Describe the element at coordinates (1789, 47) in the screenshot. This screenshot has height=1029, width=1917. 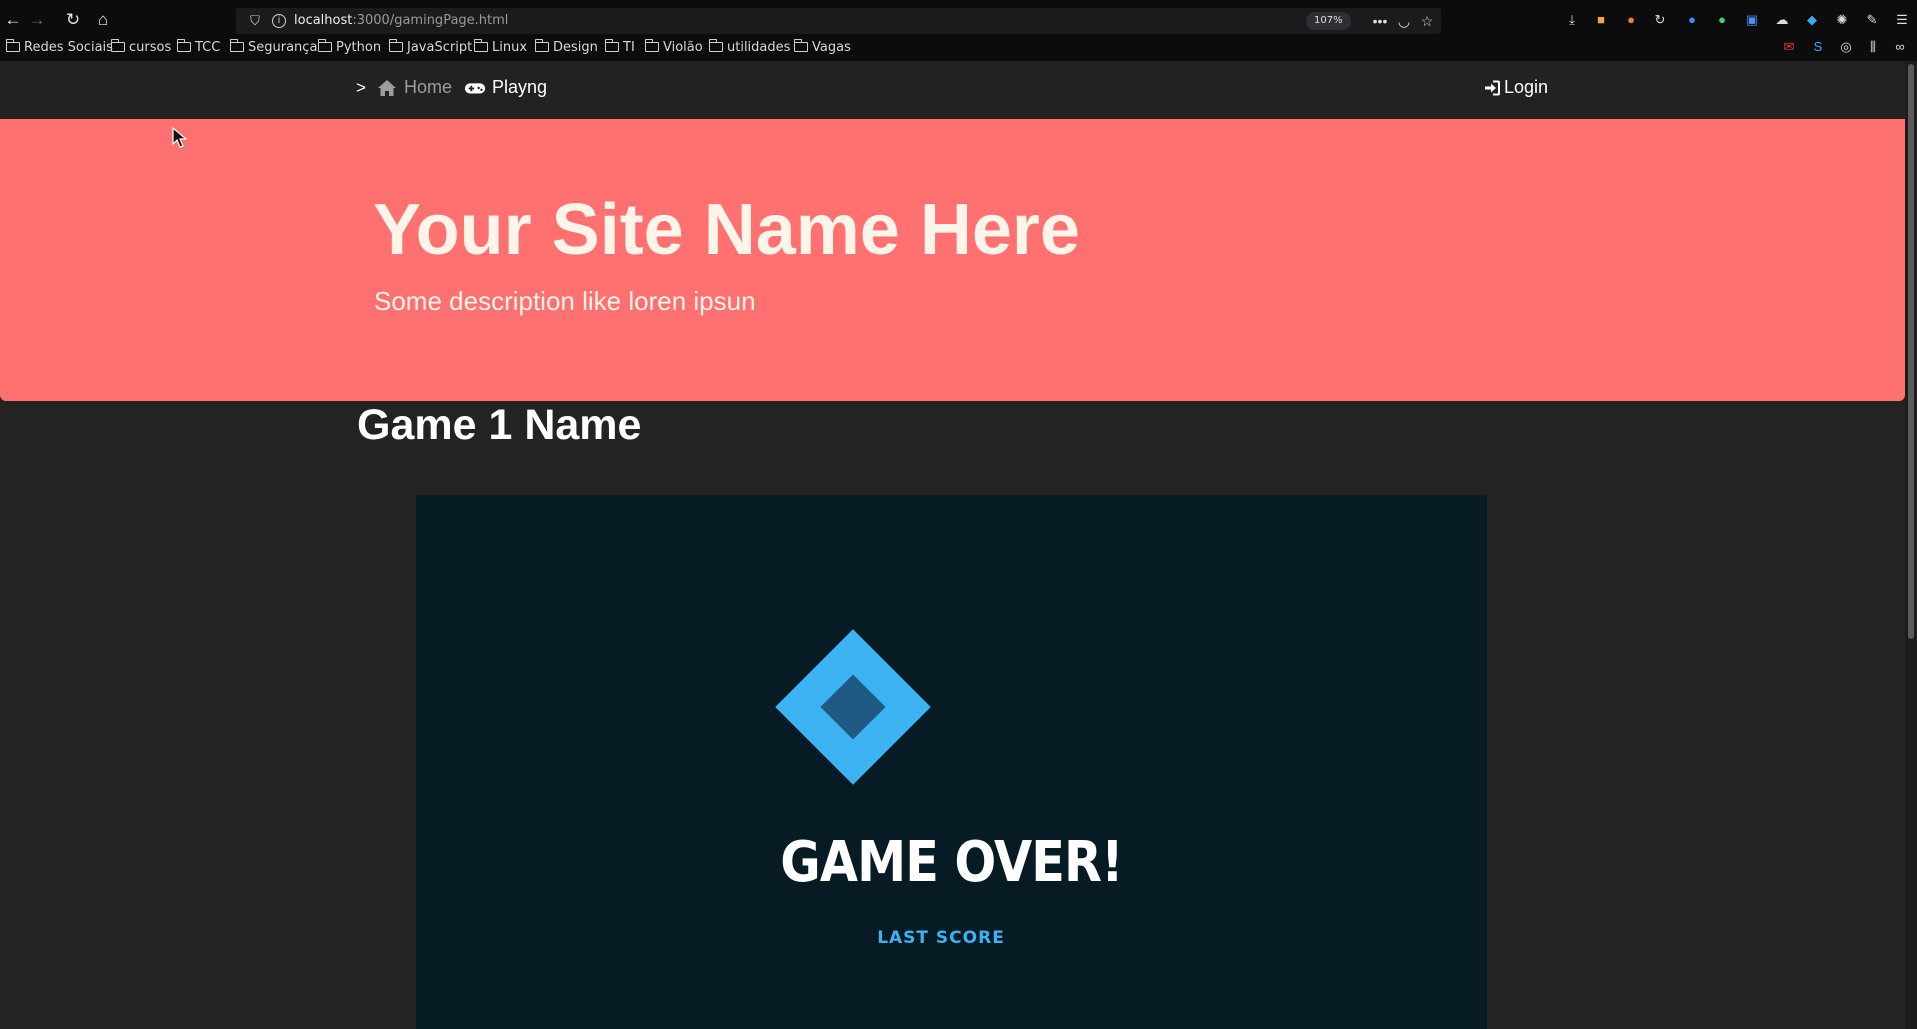
I see `gmail-icon: ✉` at that location.